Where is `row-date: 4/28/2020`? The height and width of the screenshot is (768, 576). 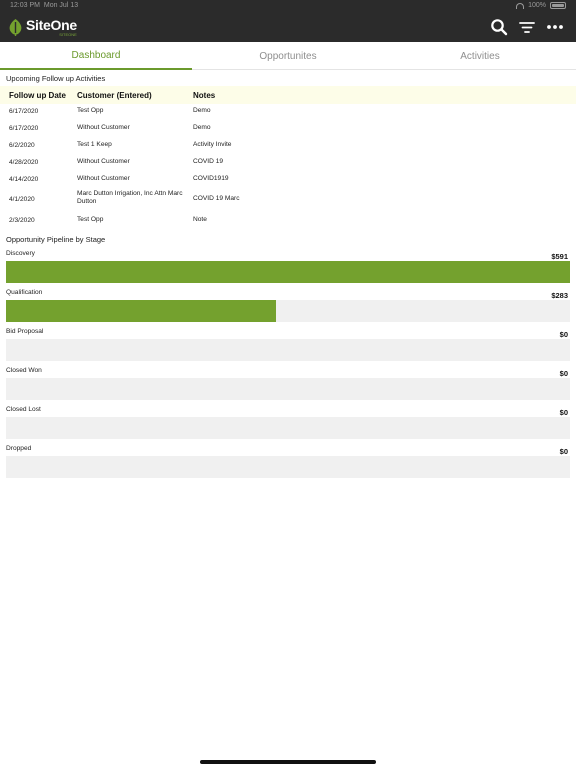
row-date: 4/28/2020 is located at coordinates (24, 162).